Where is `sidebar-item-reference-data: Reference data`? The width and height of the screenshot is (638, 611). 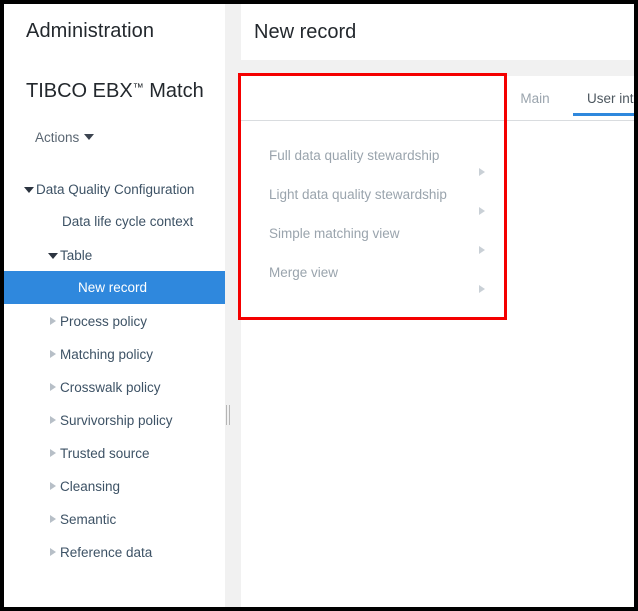
sidebar-item-reference-data: Reference data is located at coordinates (114, 551).